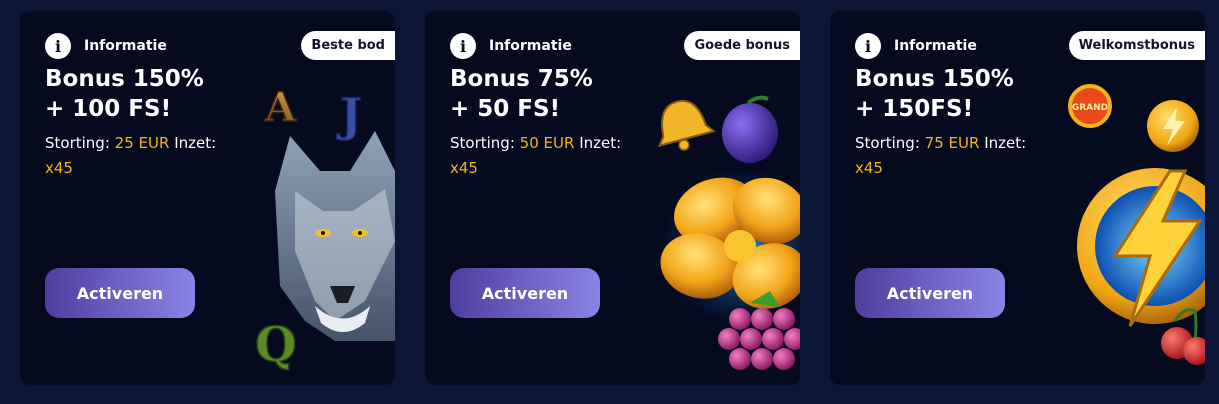 The width and height of the screenshot is (1219, 404). I want to click on fruit-slot-artwork, so click(728, 232).